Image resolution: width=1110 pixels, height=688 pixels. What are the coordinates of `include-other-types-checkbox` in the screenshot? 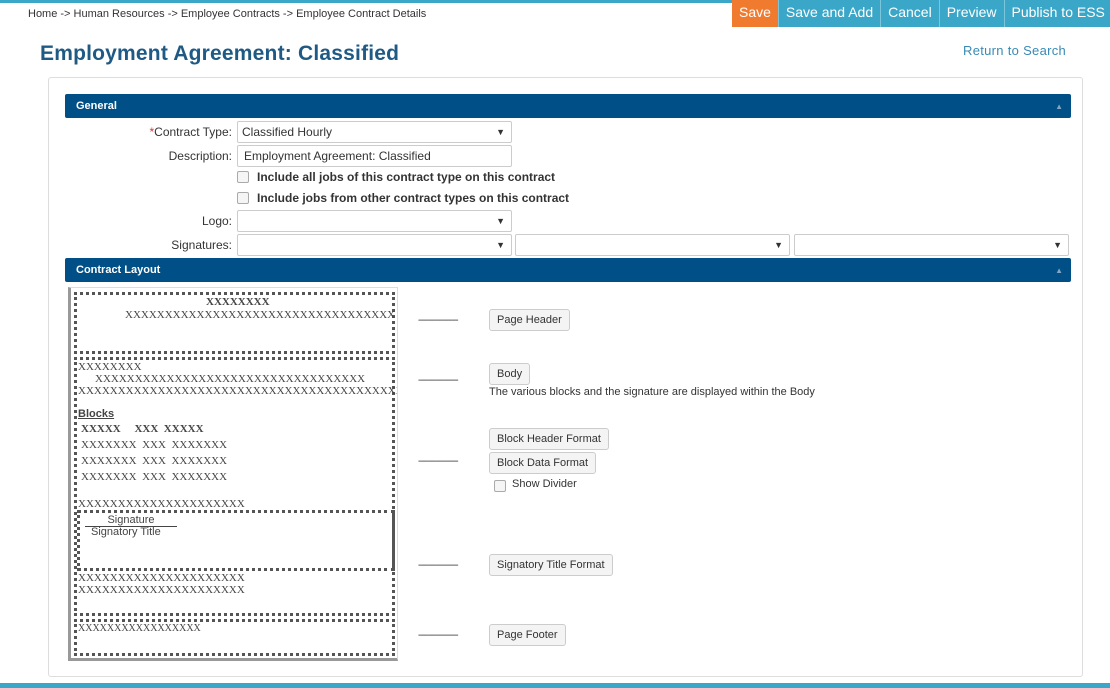 It's located at (243, 198).